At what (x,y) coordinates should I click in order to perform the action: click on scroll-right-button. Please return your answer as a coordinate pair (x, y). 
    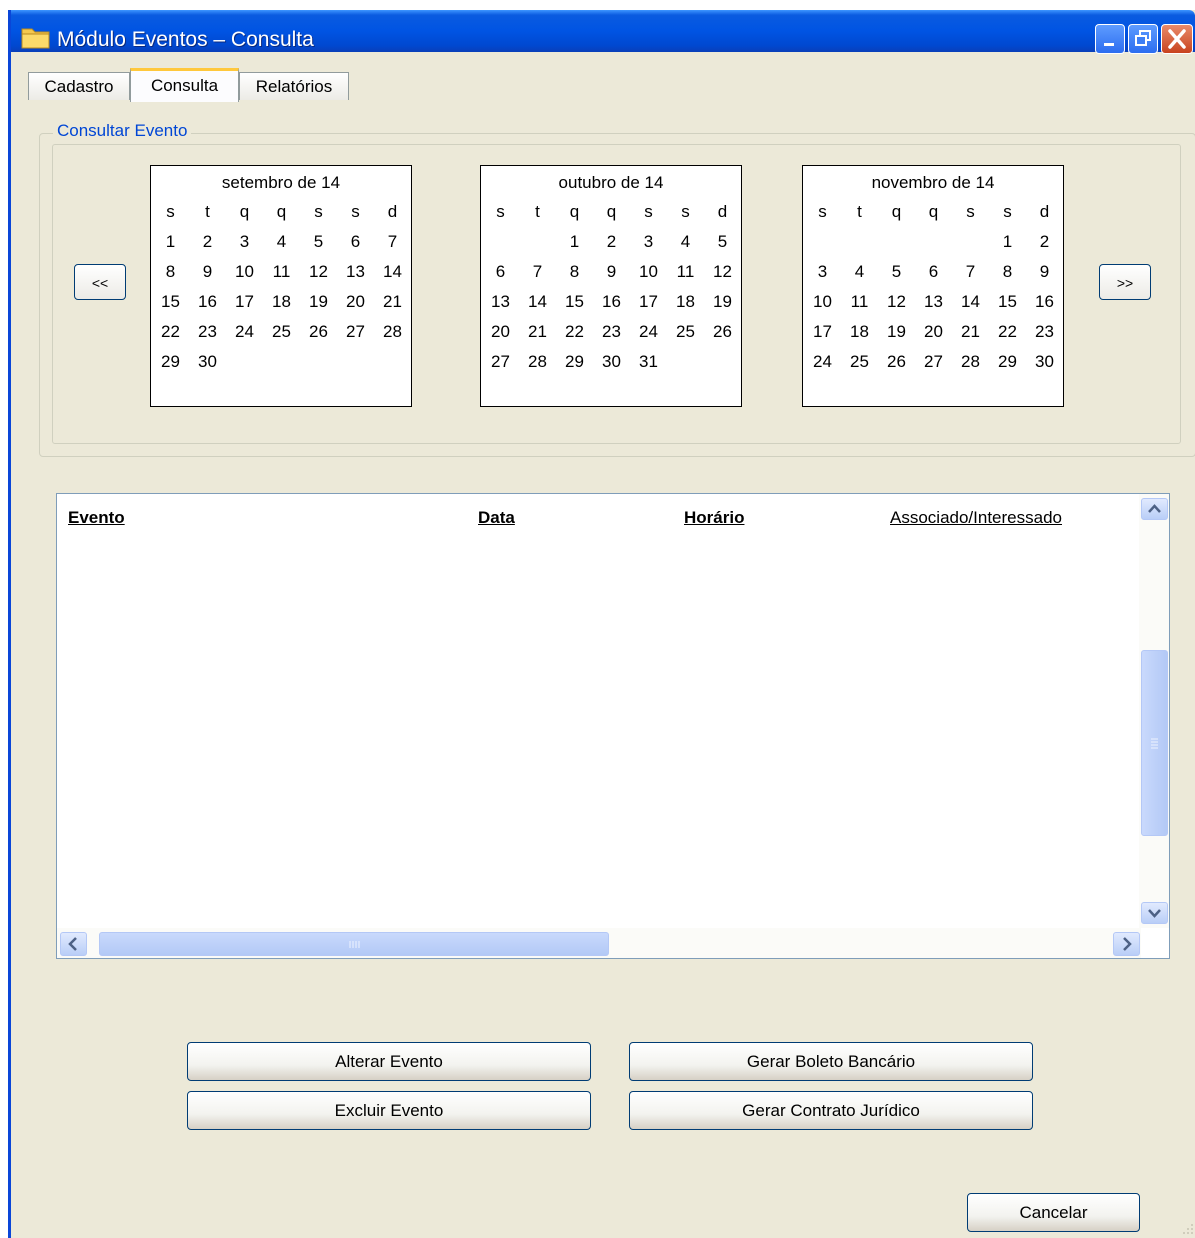
    Looking at the image, I should click on (1126, 944).